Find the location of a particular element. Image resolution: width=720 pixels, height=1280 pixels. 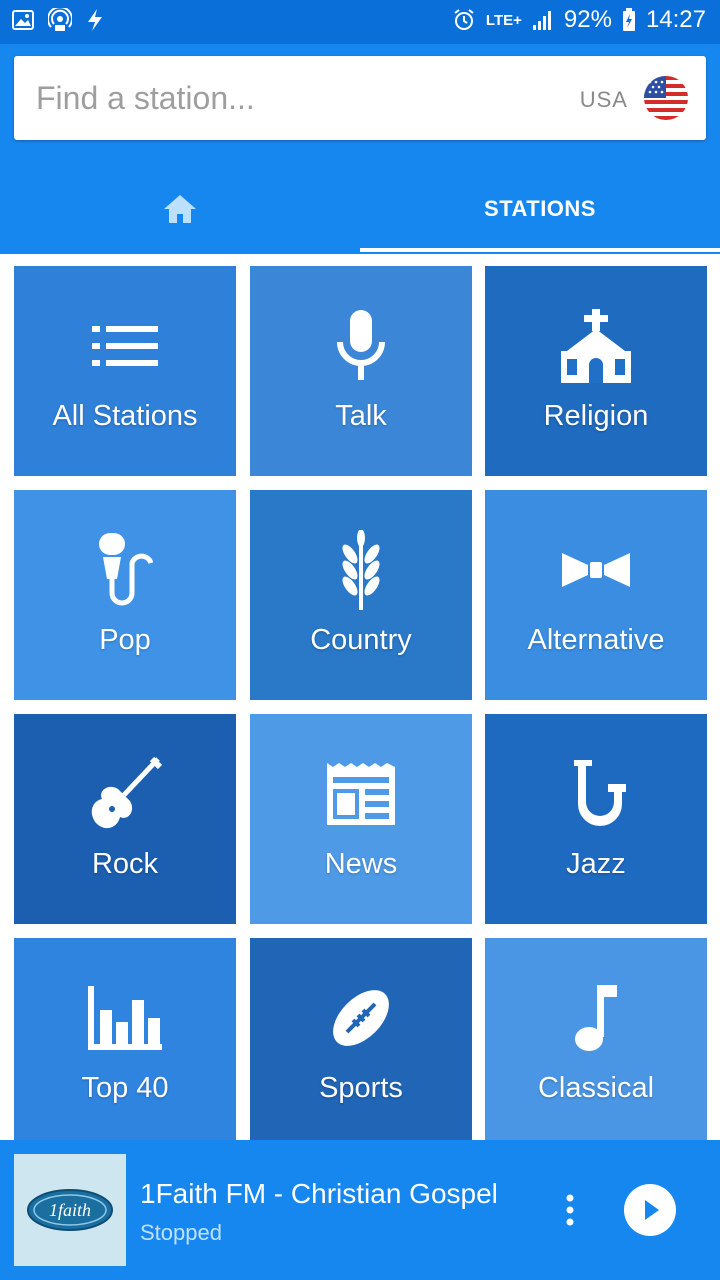

category-label: Top 40 is located at coordinates (125, 1088).